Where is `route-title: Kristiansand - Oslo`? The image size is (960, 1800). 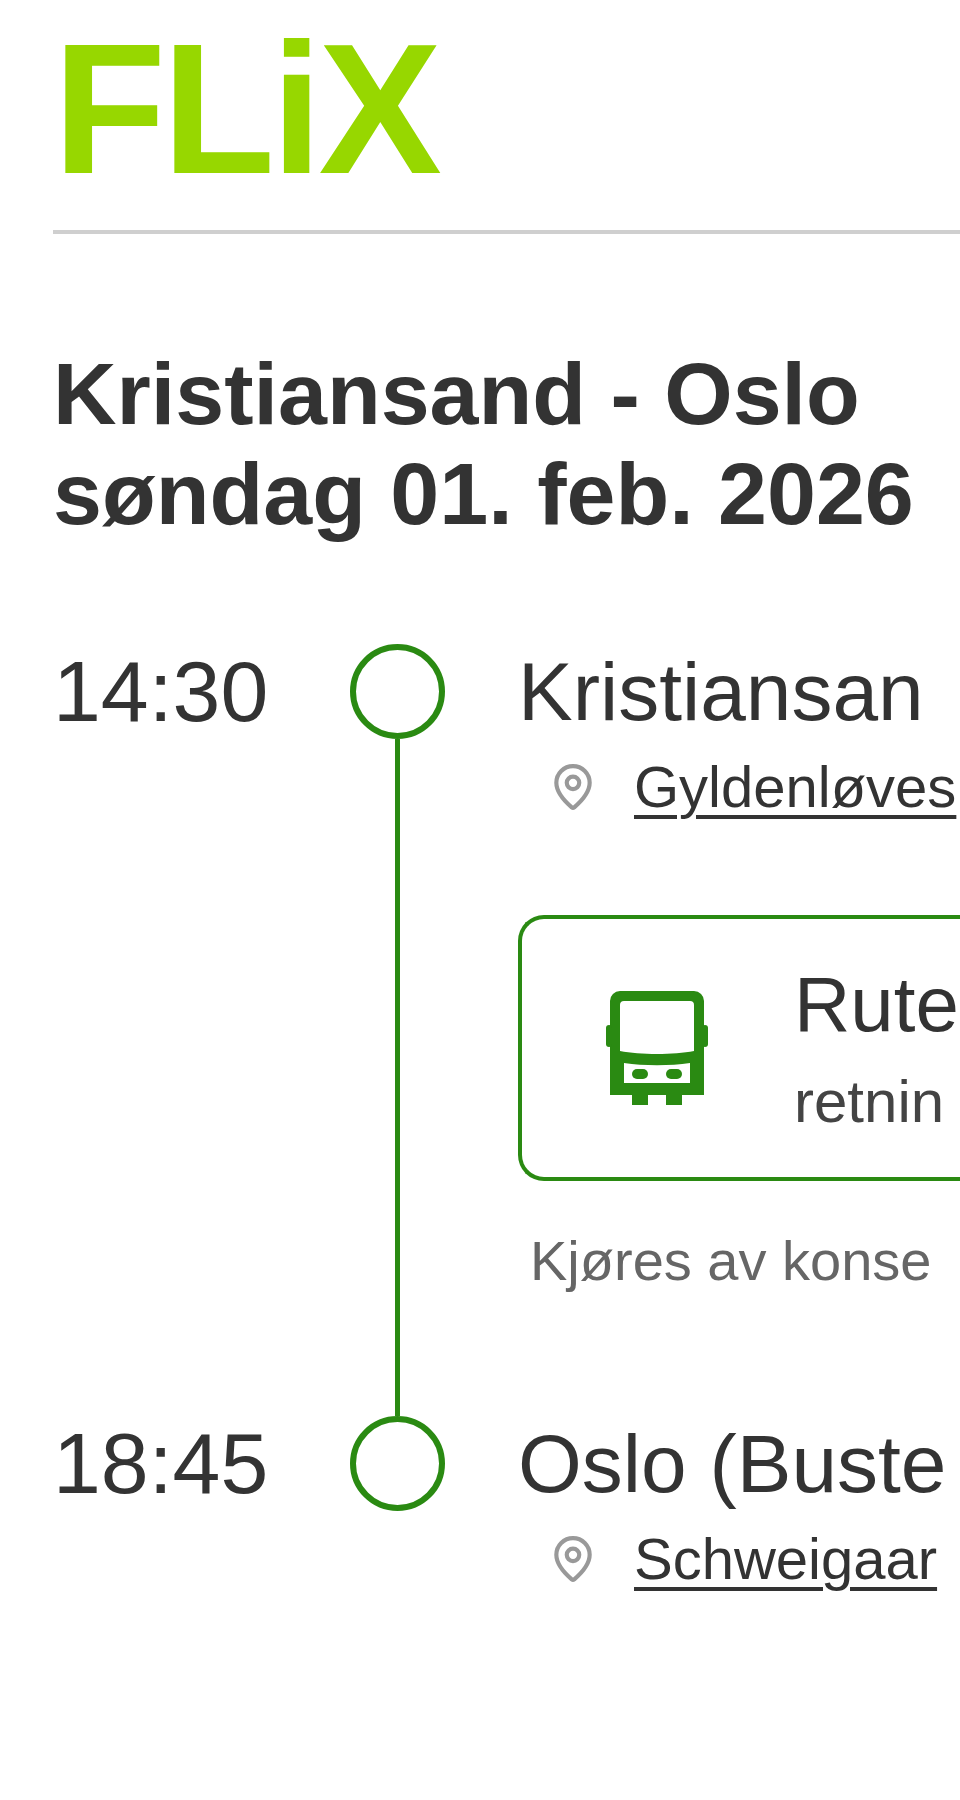
route-title: Kristiansand - Oslo is located at coordinates (456, 394).